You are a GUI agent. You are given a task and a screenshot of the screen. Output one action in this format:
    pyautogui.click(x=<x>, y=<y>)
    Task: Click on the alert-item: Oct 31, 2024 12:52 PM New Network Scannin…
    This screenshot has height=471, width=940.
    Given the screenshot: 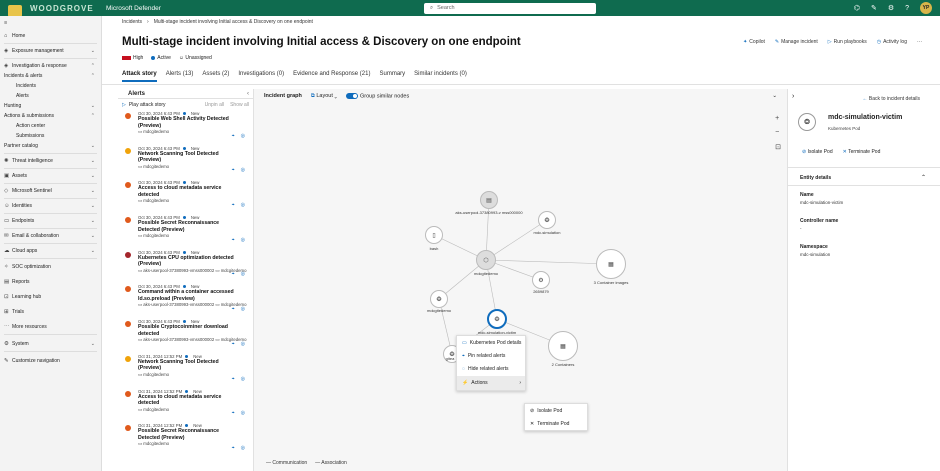 What is the action you would take?
    pyautogui.click(x=185, y=370)
    